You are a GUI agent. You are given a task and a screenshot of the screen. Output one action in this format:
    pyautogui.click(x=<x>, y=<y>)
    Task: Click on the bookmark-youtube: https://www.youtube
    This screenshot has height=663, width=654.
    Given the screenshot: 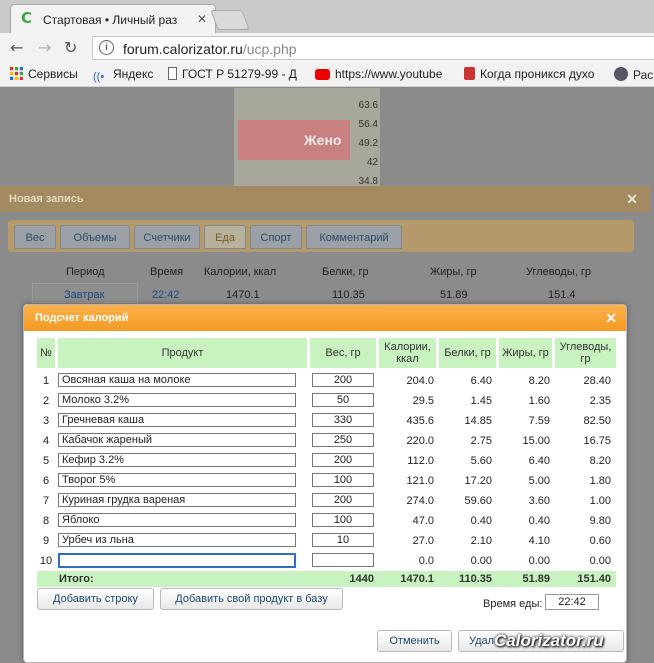 What is the action you would take?
    pyautogui.click(x=378, y=74)
    